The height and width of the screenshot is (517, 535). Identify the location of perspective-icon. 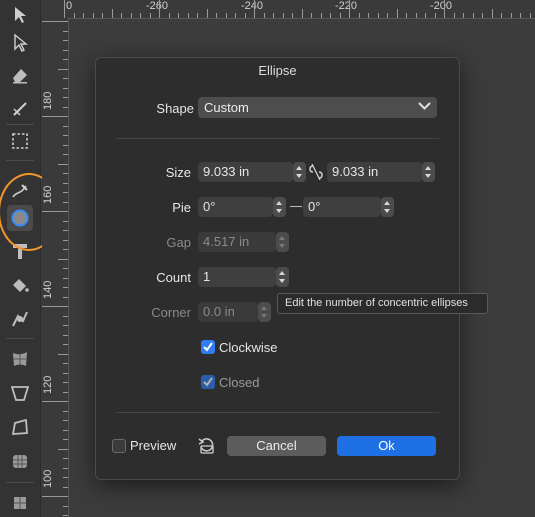
(20, 393).